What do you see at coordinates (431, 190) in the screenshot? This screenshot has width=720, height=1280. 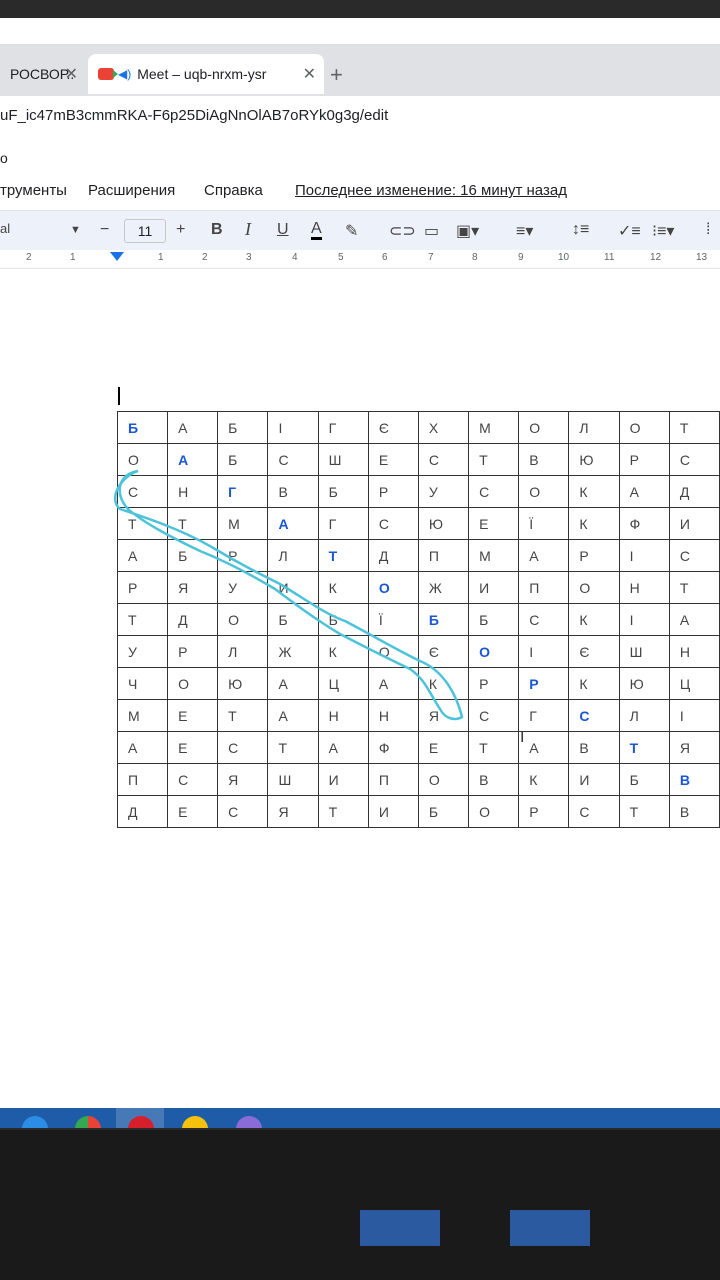 I see `last-edit-link: Последнее изменение: 16 минут назад` at bounding box center [431, 190].